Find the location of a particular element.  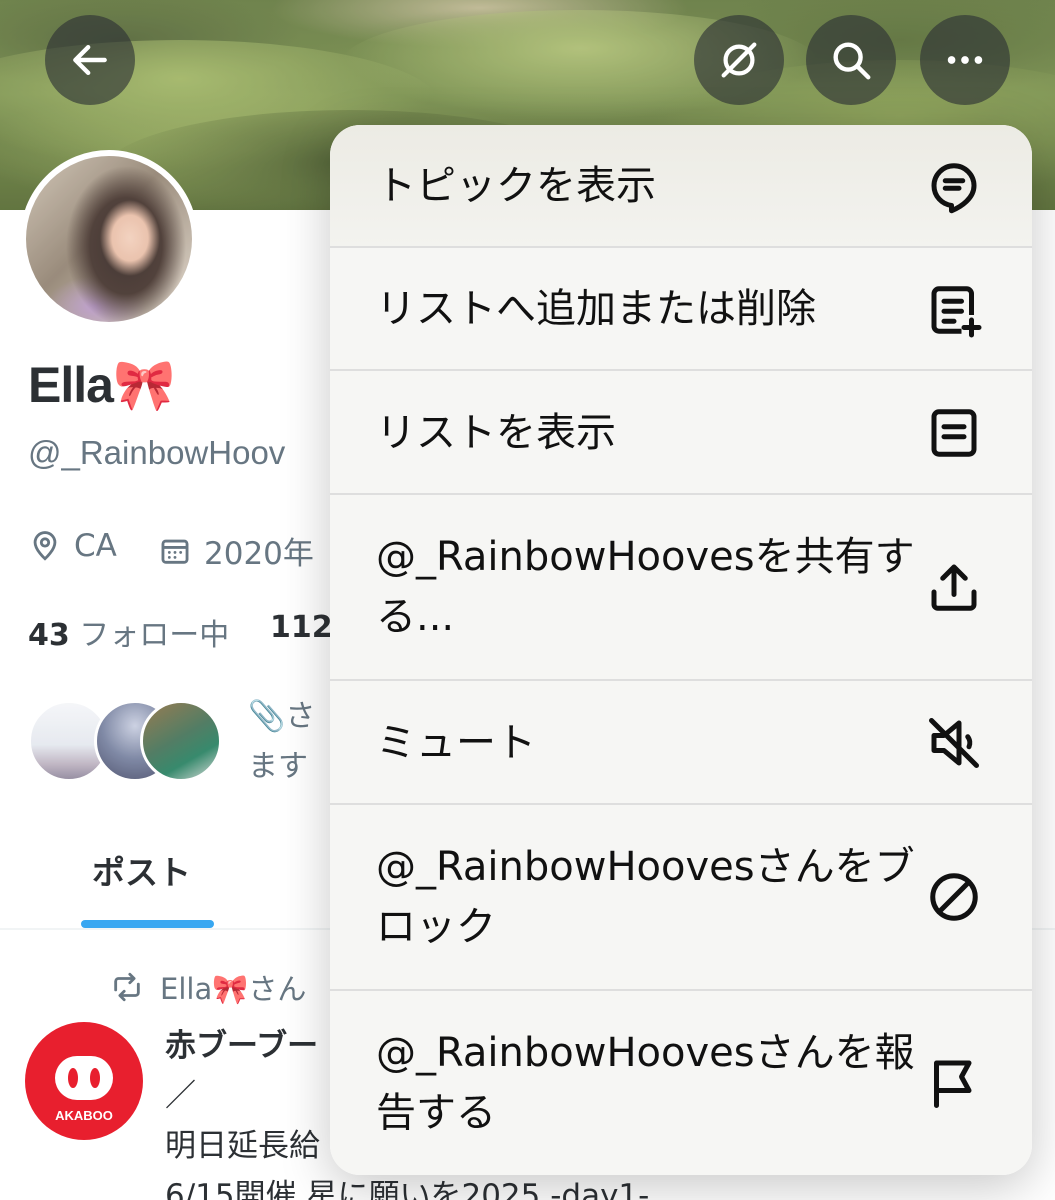

menu-item-mute: ミュート is located at coordinates (681, 743).